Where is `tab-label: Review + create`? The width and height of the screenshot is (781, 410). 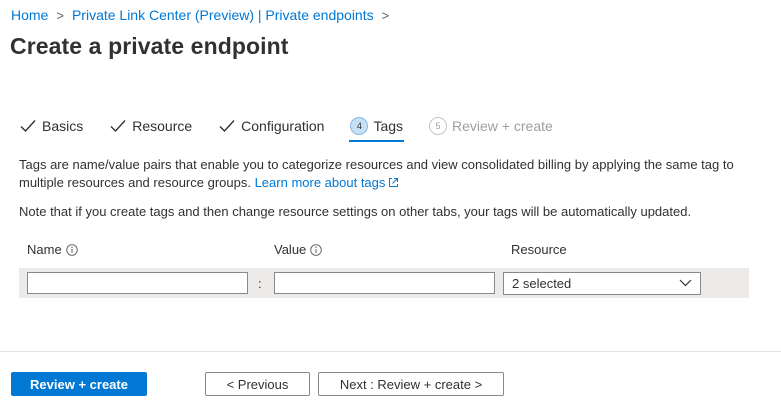
tab-label: Review + create is located at coordinates (502, 126).